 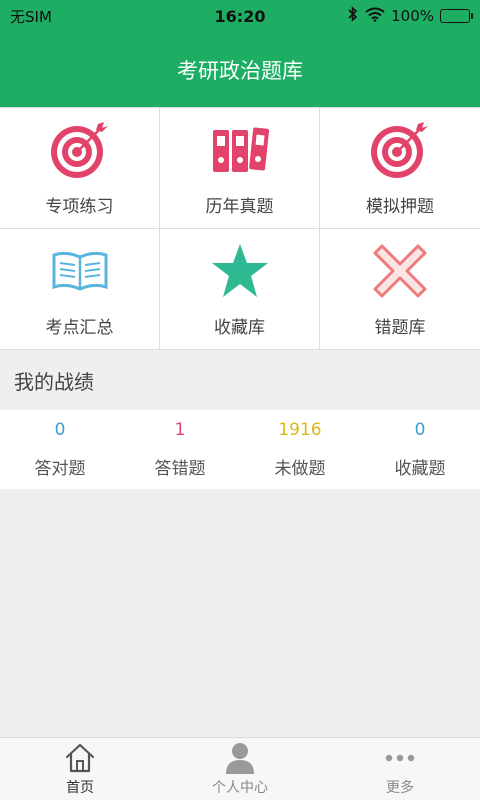 What do you see at coordinates (239, 327) in the screenshot?
I see `grid-item-label: 收藏库` at bounding box center [239, 327].